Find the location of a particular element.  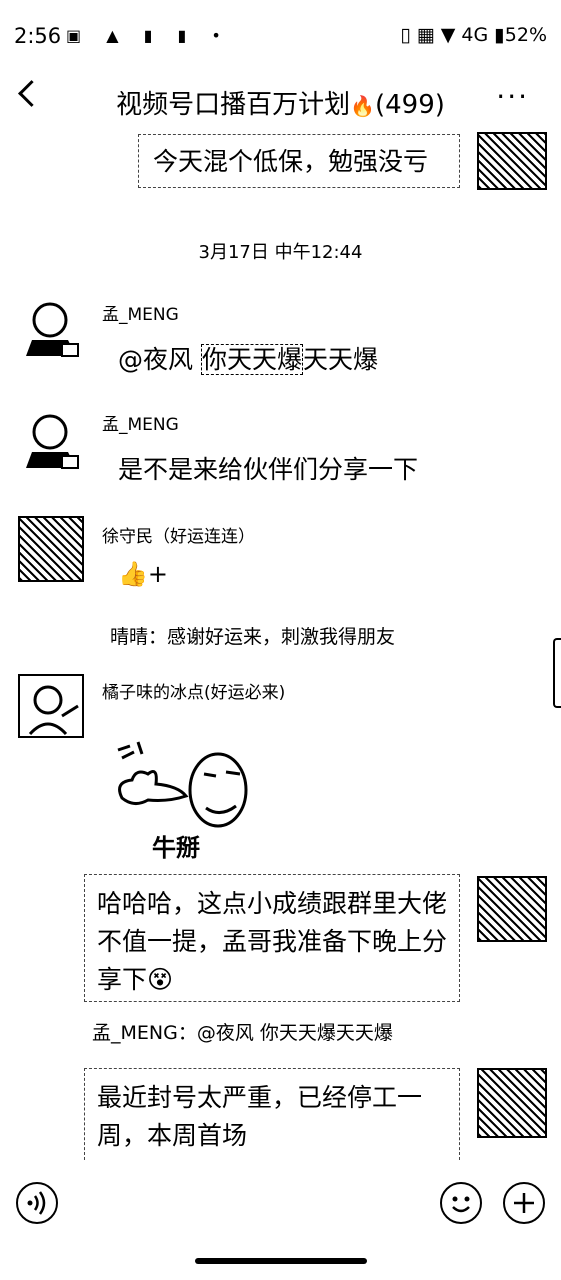

plus-icon is located at coordinates (524, 1203).